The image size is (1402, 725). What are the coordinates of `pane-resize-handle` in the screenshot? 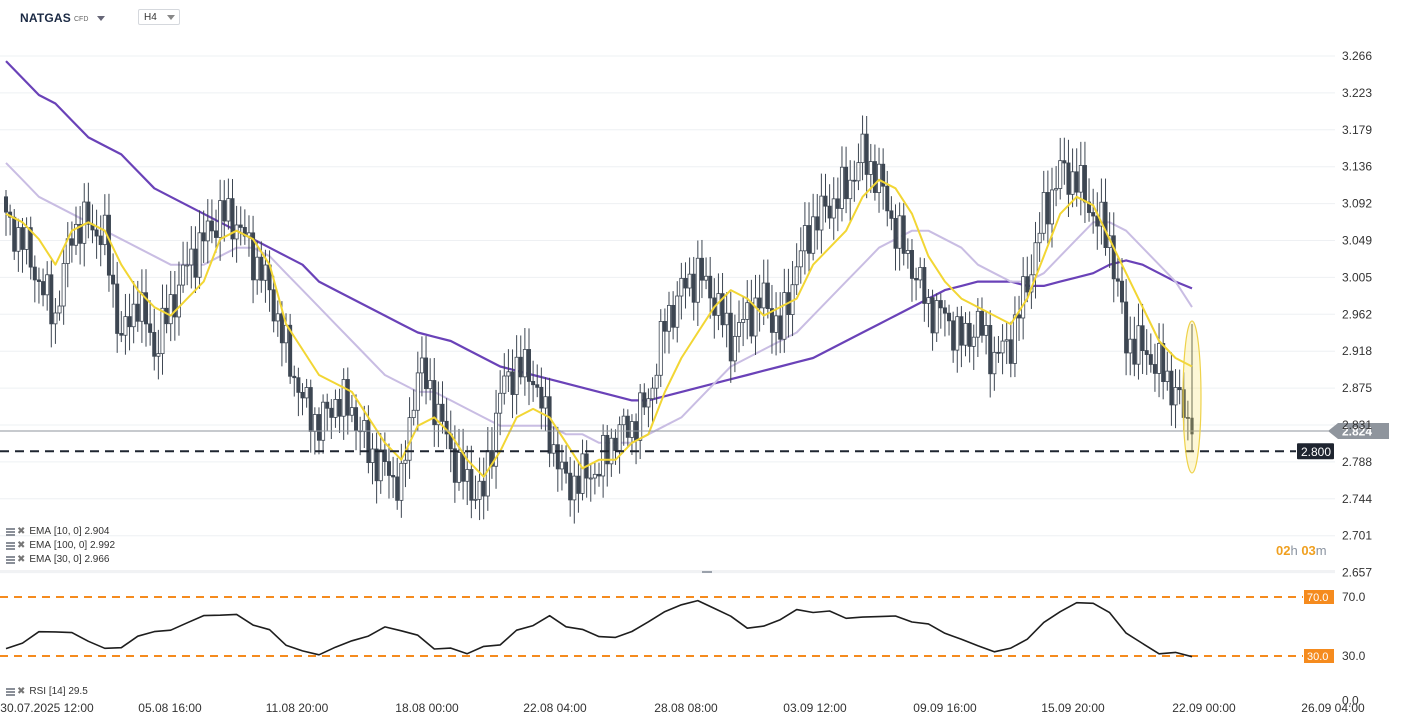 It's located at (707, 572).